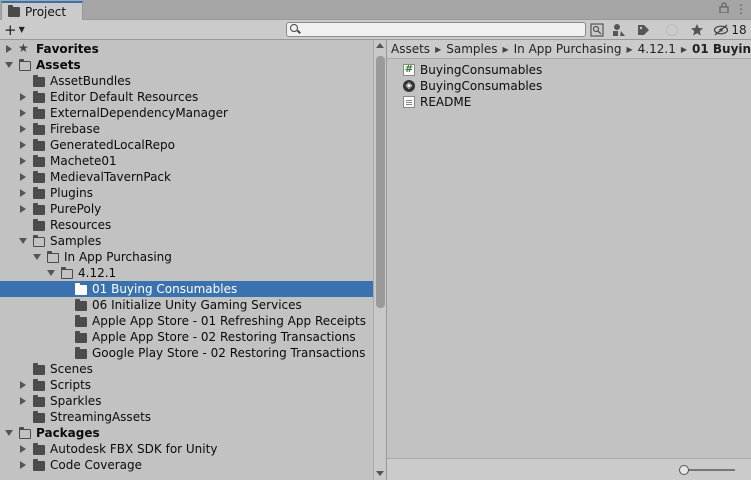 The height and width of the screenshot is (480, 751). I want to click on asset-item: ◈ BuyingConsumables, so click(472, 86).